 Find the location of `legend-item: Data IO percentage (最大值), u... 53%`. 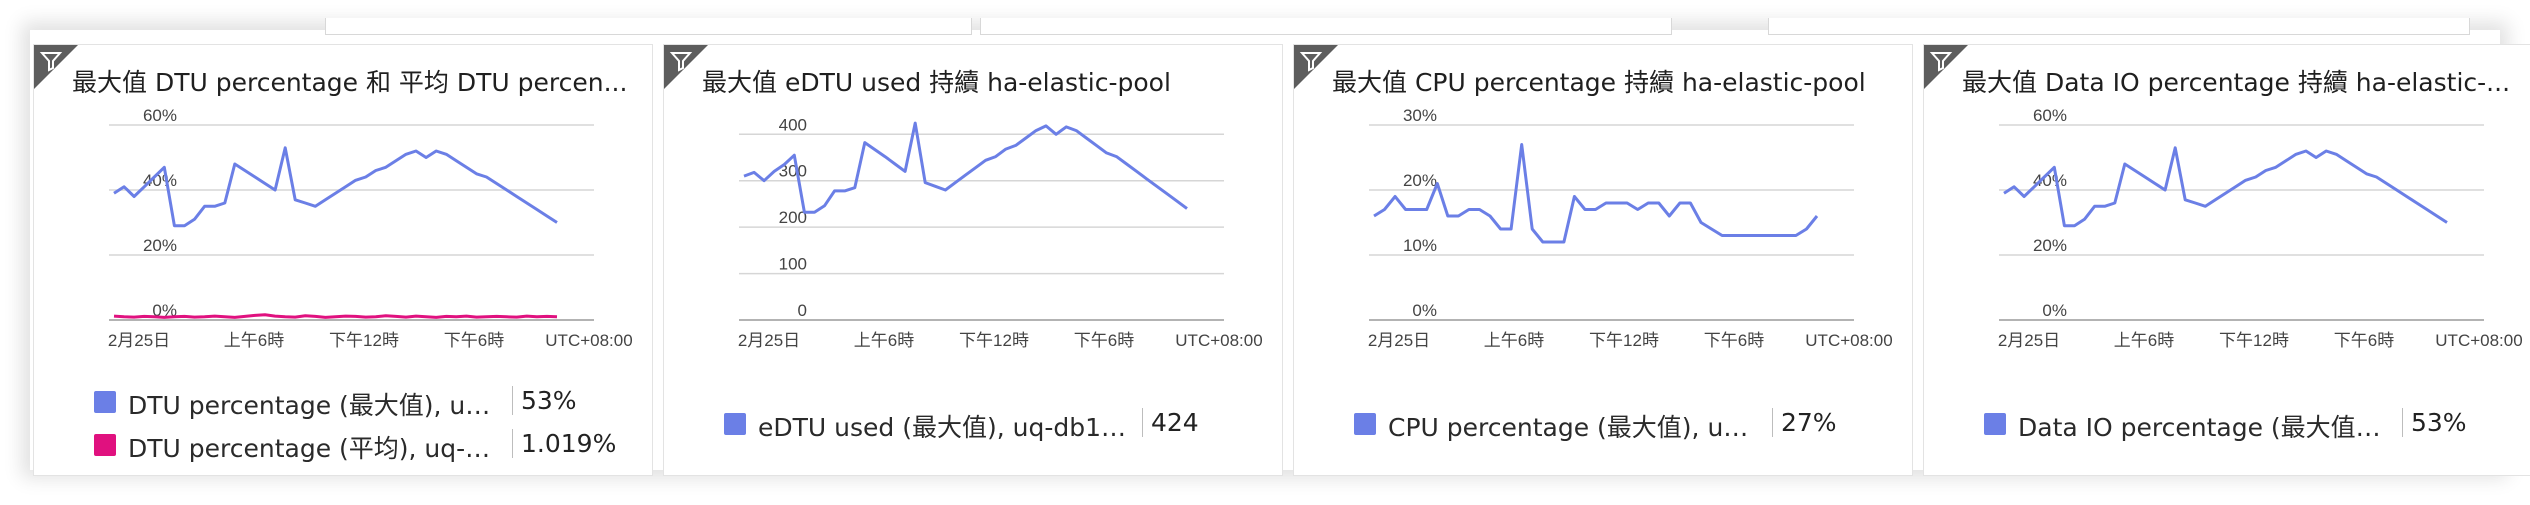

legend-item: Data IO percentage (最大值), u... 53% is located at coordinates (2254, 424).